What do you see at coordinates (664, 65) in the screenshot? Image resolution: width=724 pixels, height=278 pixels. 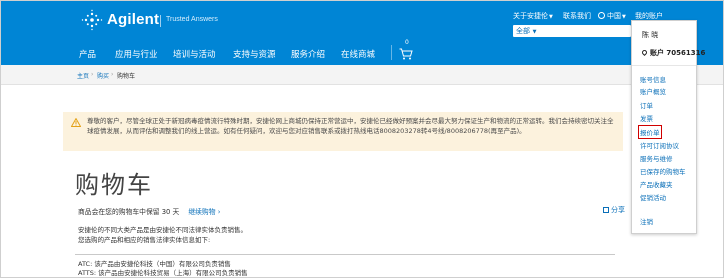 I see `menu-divider` at bounding box center [664, 65].